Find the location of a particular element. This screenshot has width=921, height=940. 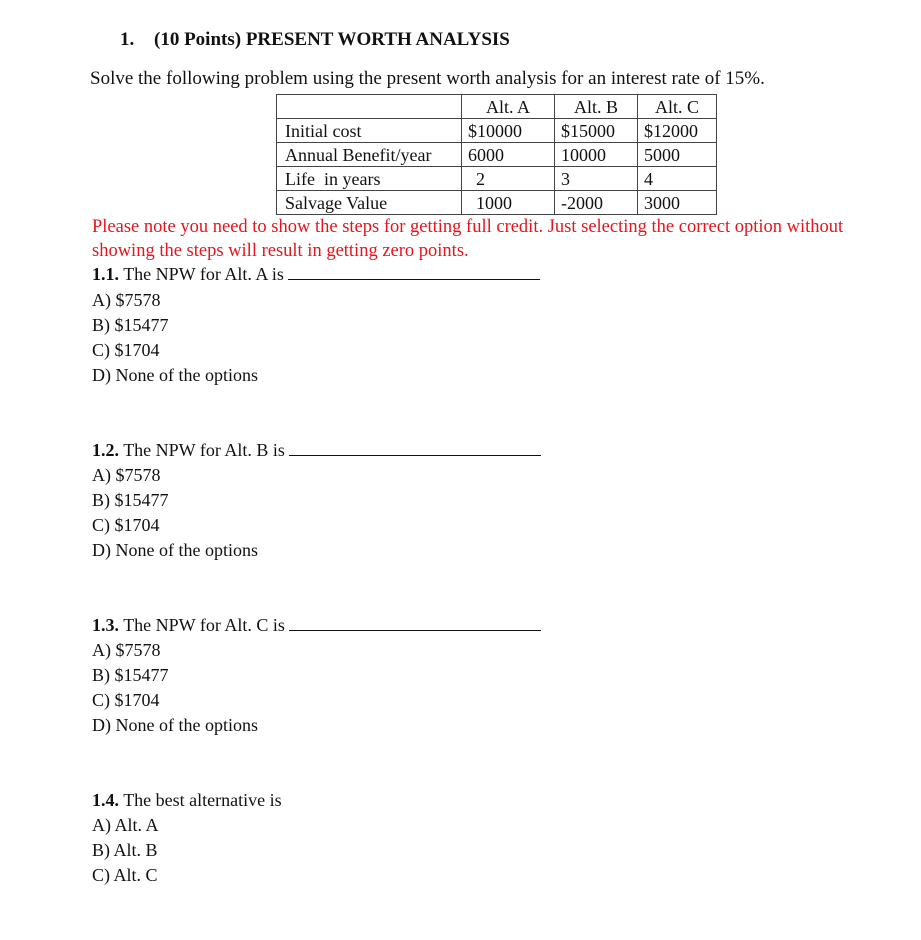

table-cell: Initial cost is located at coordinates (369, 130).